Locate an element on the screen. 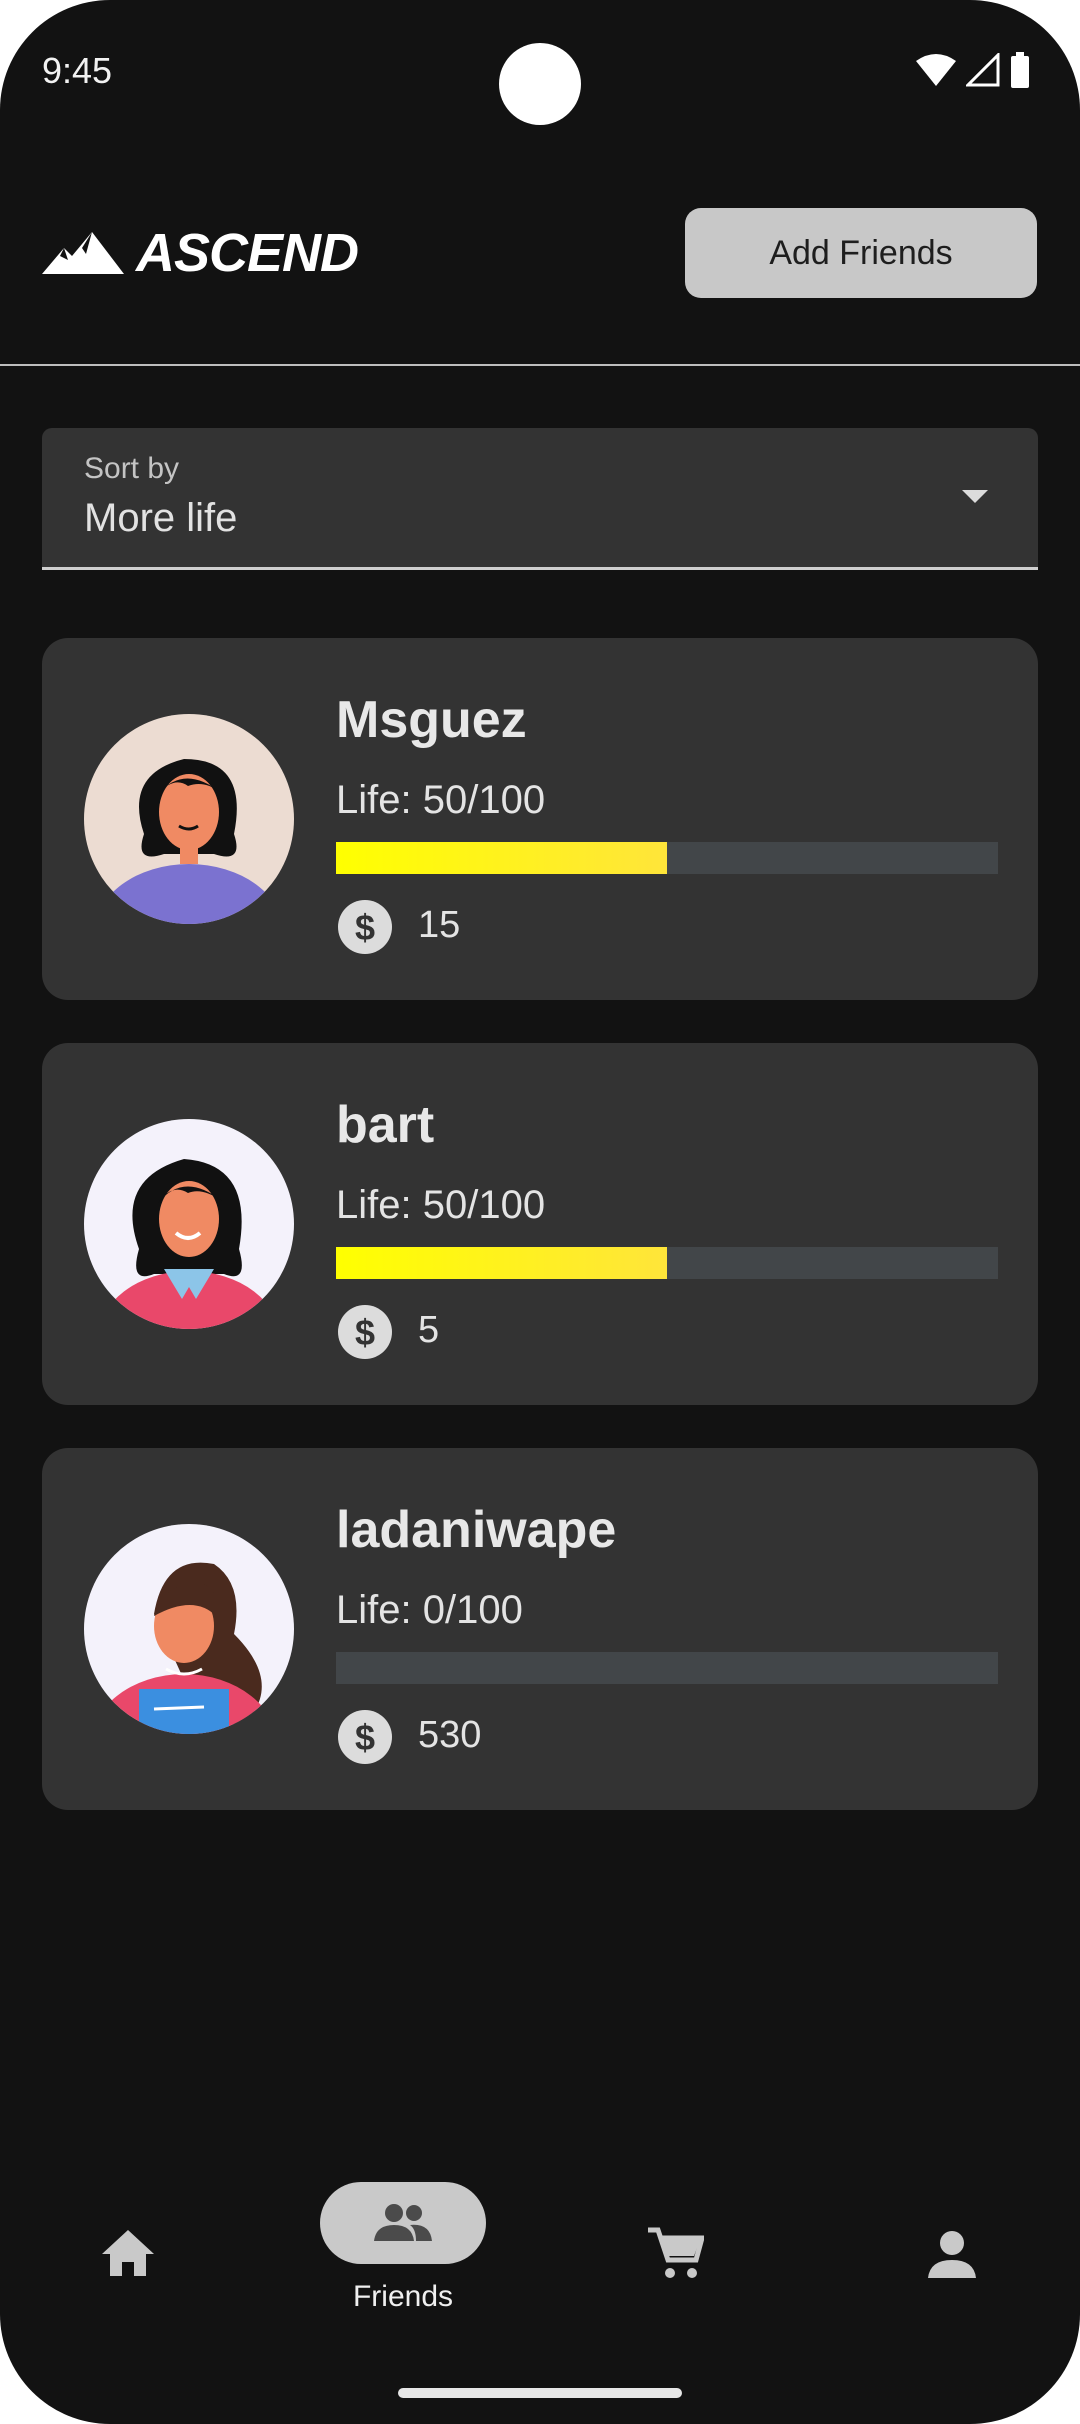 Image resolution: width=1080 pixels, height=2424 pixels. camera-cutout is located at coordinates (540, 84).